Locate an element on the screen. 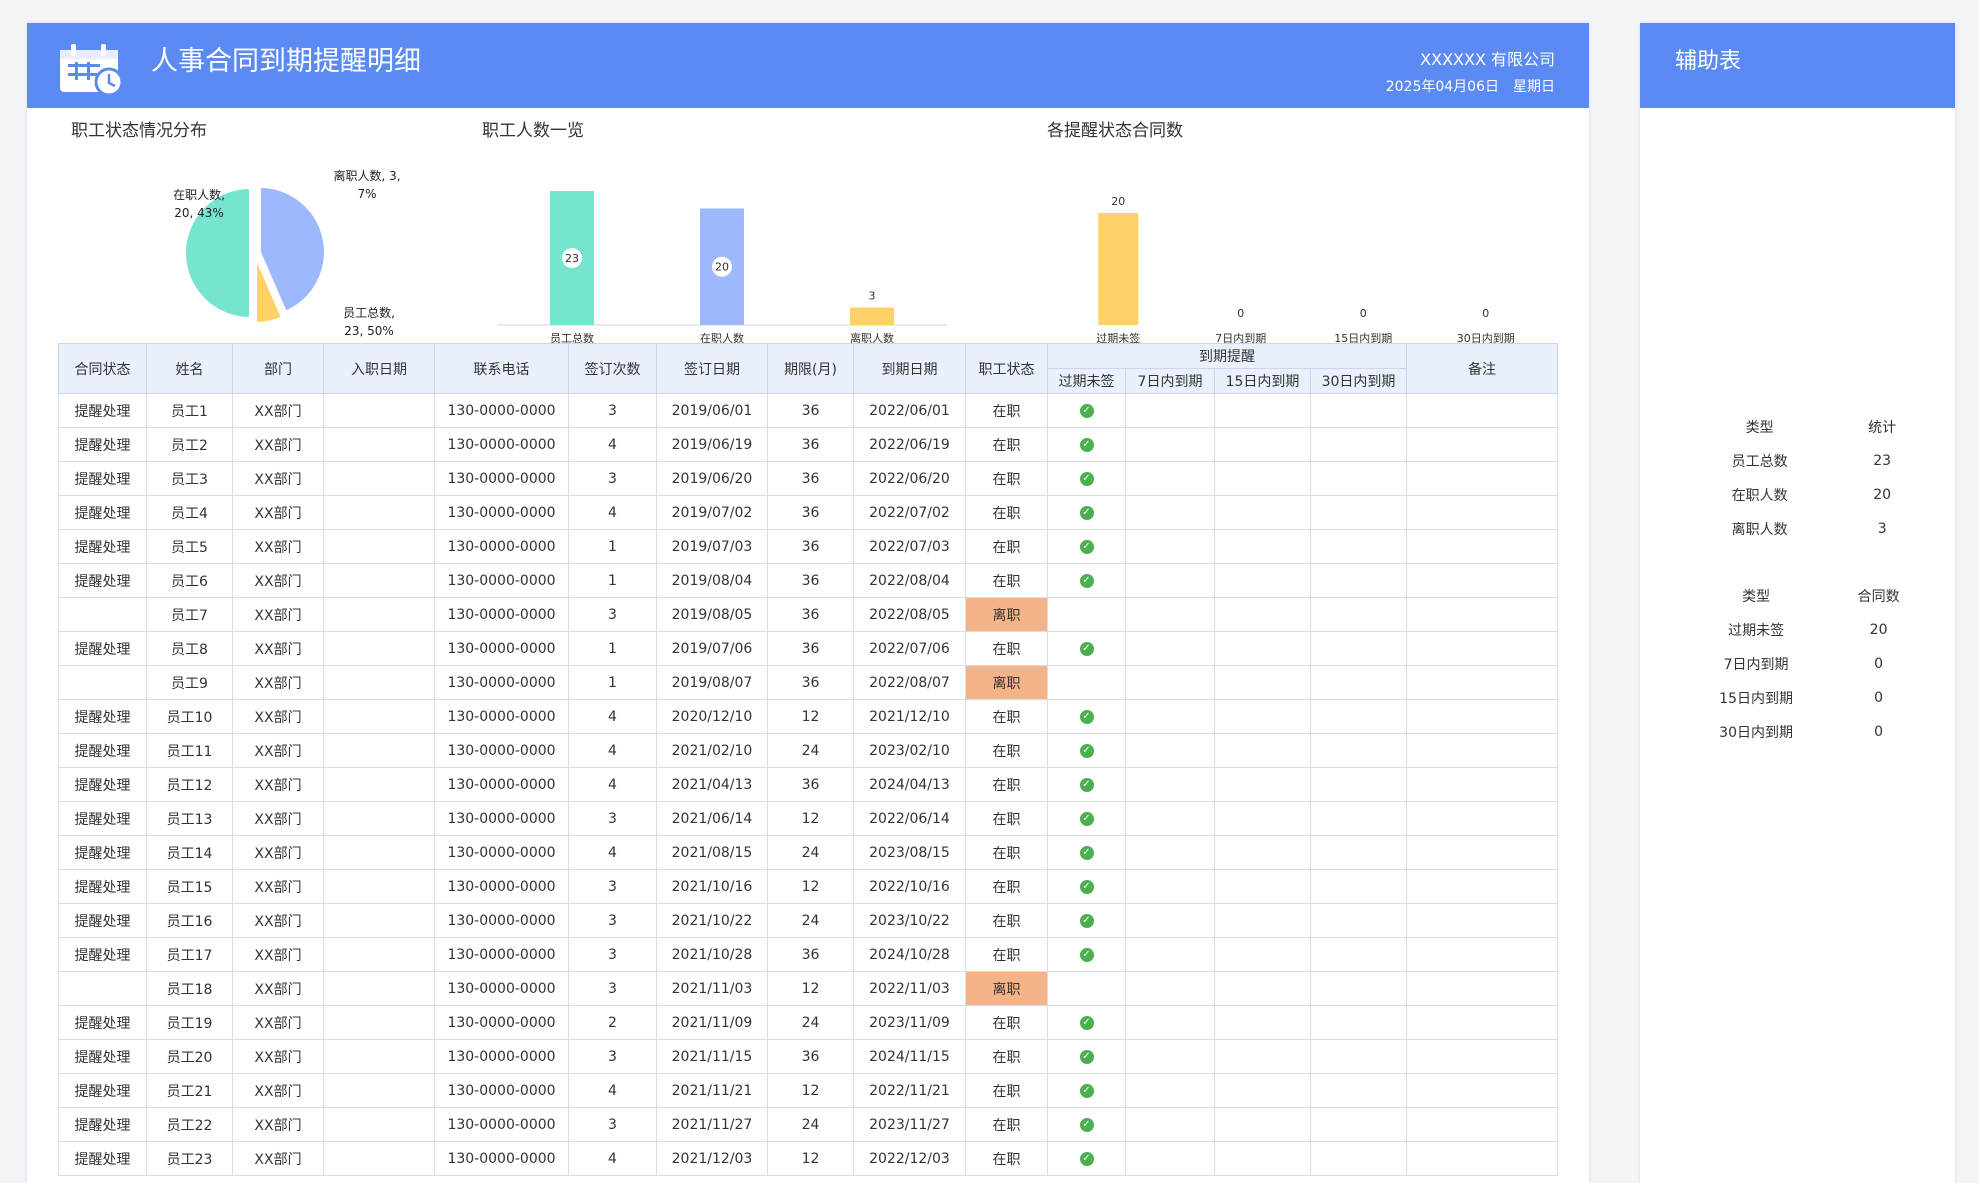 The width and height of the screenshot is (1979, 1183). aux-cell-value: 23 is located at coordinates (1882, 461).